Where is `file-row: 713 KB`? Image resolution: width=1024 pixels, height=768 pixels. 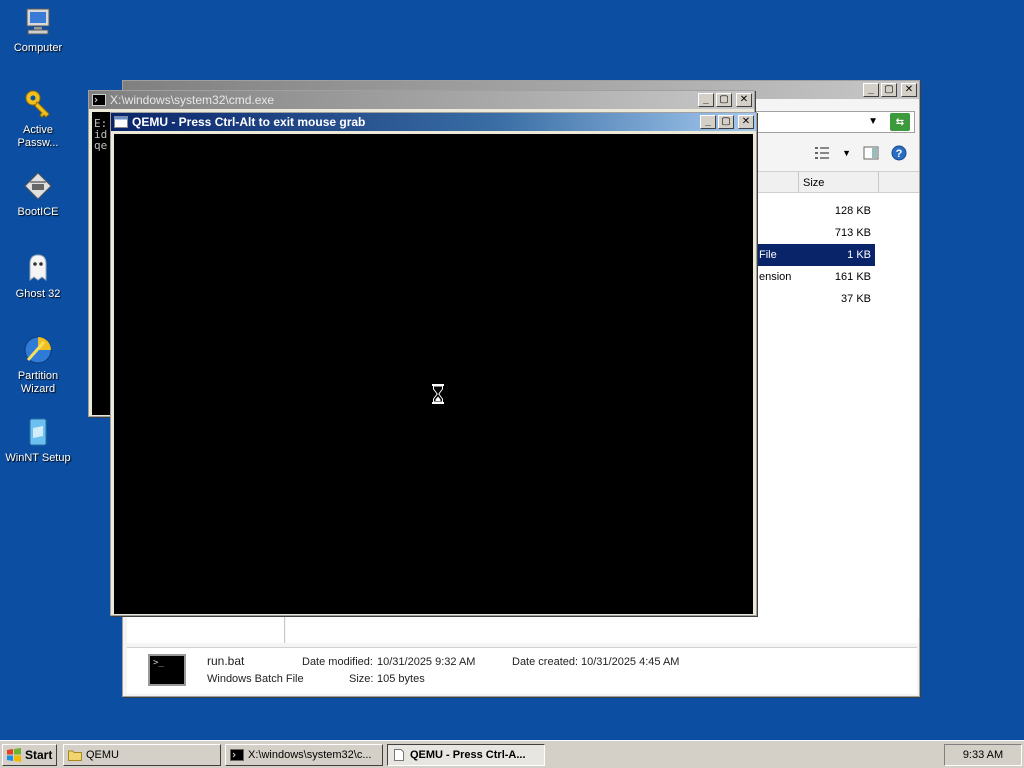 file-row: 713 KB is located at coordinates (816, 233).